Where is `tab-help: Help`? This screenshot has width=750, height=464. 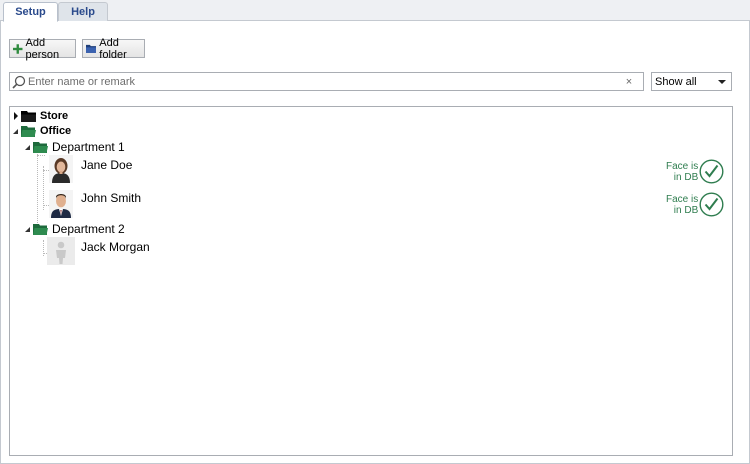
tab-help: Help is located at coordinates (83, 12).